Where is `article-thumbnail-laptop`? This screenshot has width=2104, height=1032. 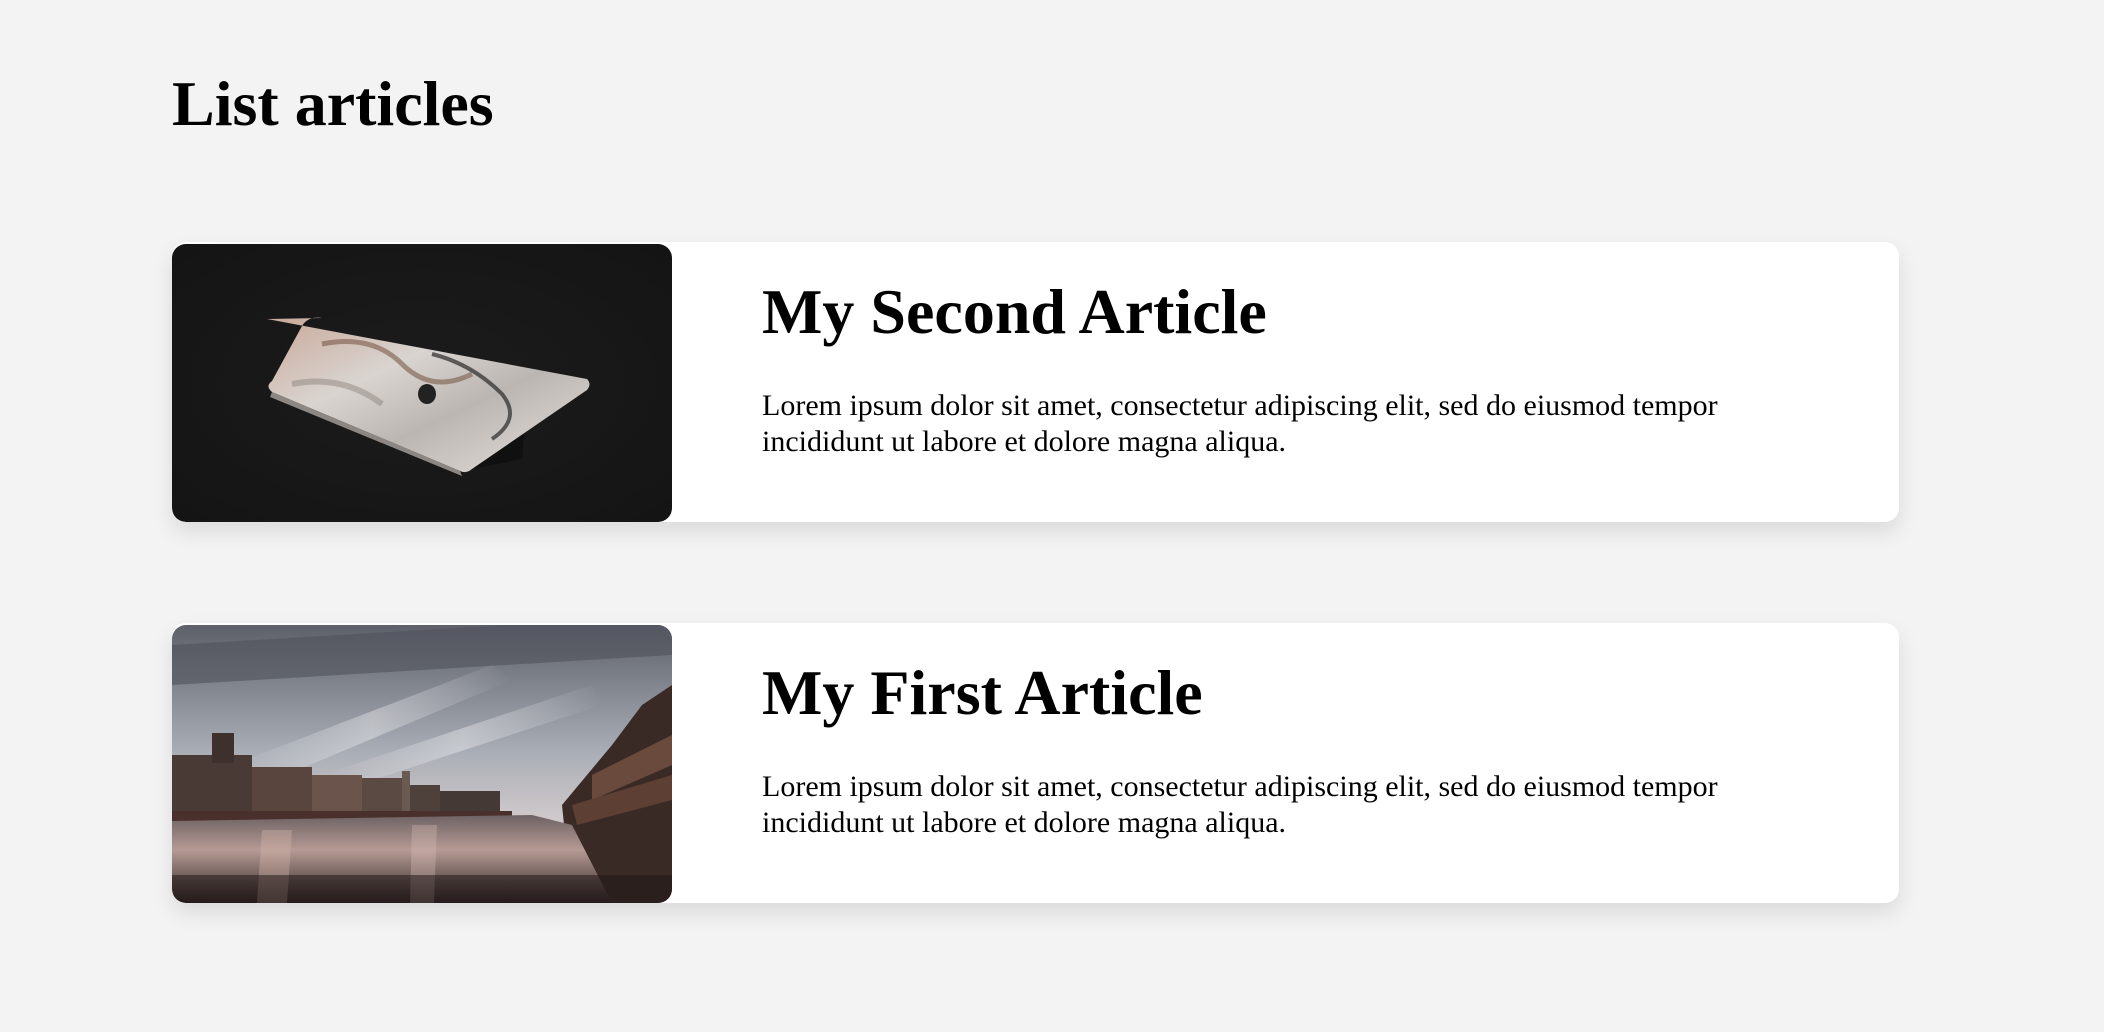
article-thumbnail-laptop is located at coordinates (422, 383).